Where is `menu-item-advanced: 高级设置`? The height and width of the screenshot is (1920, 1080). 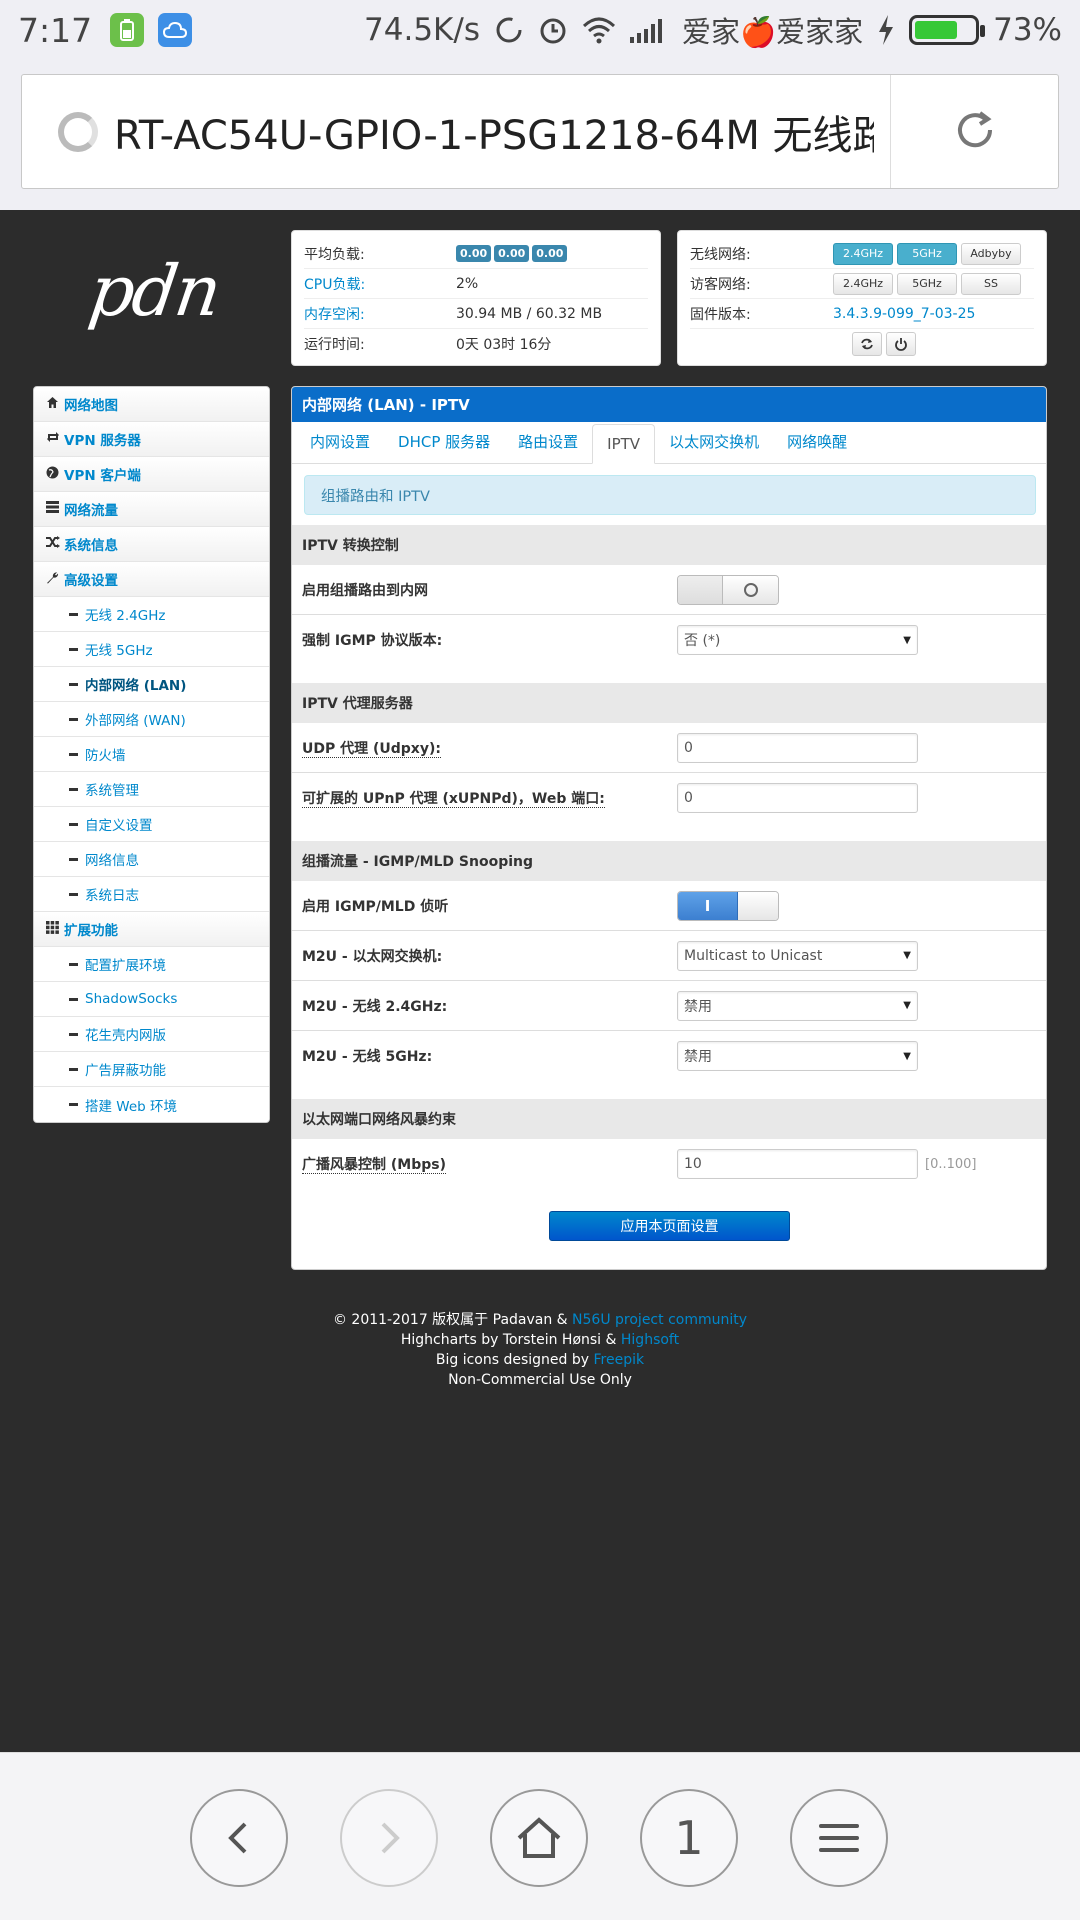
menu-item-advanced: 高级设置 is located at coordinates (151, 579).